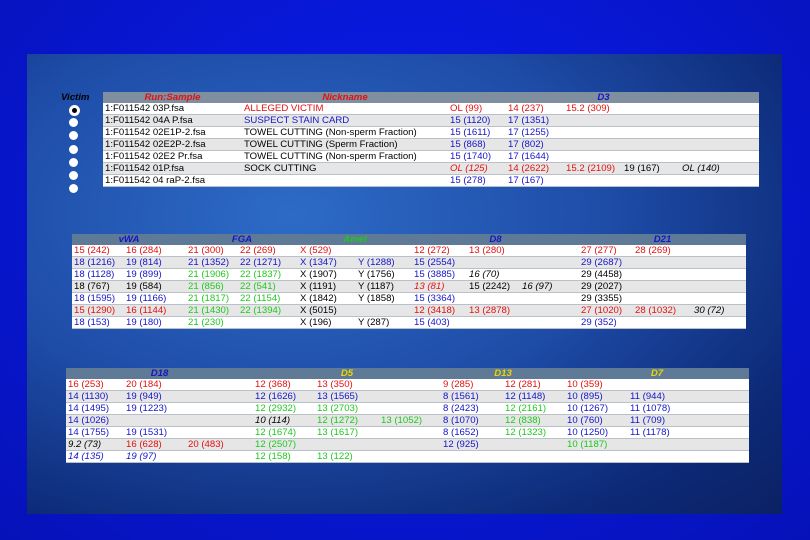 The image size is (810, 540). I want to click on table-cell: X (1191), so click(327, 286).